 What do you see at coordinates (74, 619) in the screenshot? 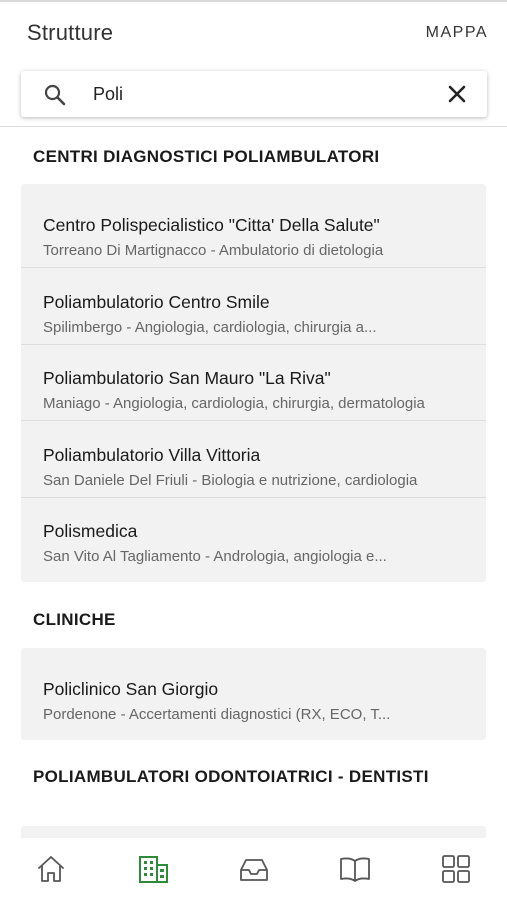
I see `section-title: CLINICHE` at bounding box center [74, 619].